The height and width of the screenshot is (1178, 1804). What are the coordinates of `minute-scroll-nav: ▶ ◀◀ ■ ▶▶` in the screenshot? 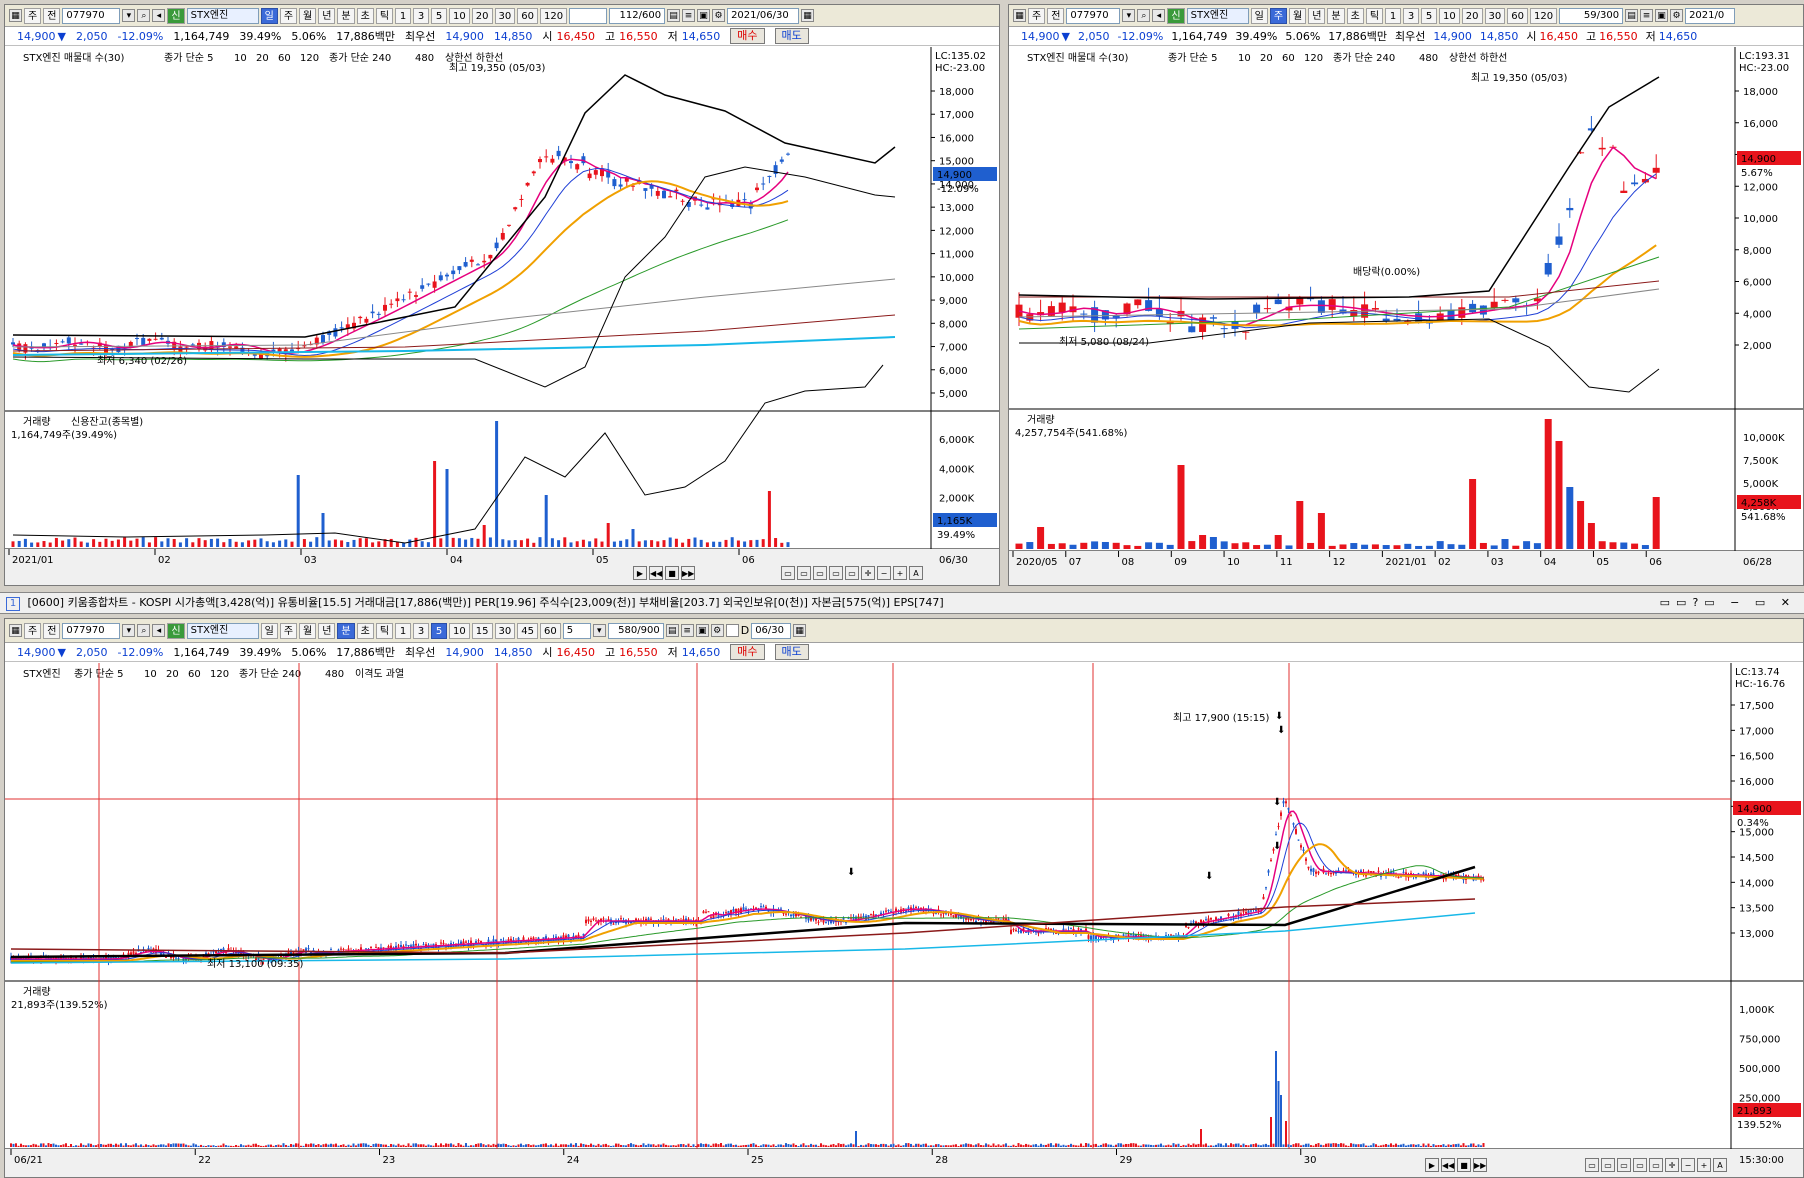 It's located at (1456, 1165).